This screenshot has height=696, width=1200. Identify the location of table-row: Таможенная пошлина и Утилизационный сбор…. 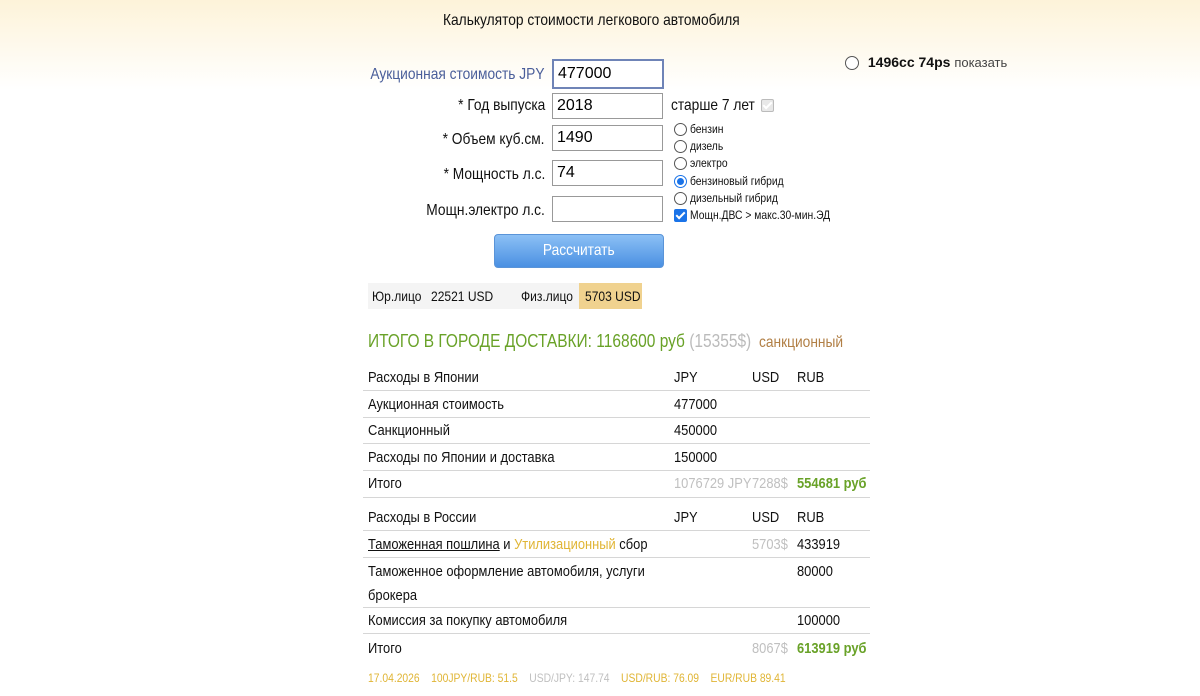
(616, 547).